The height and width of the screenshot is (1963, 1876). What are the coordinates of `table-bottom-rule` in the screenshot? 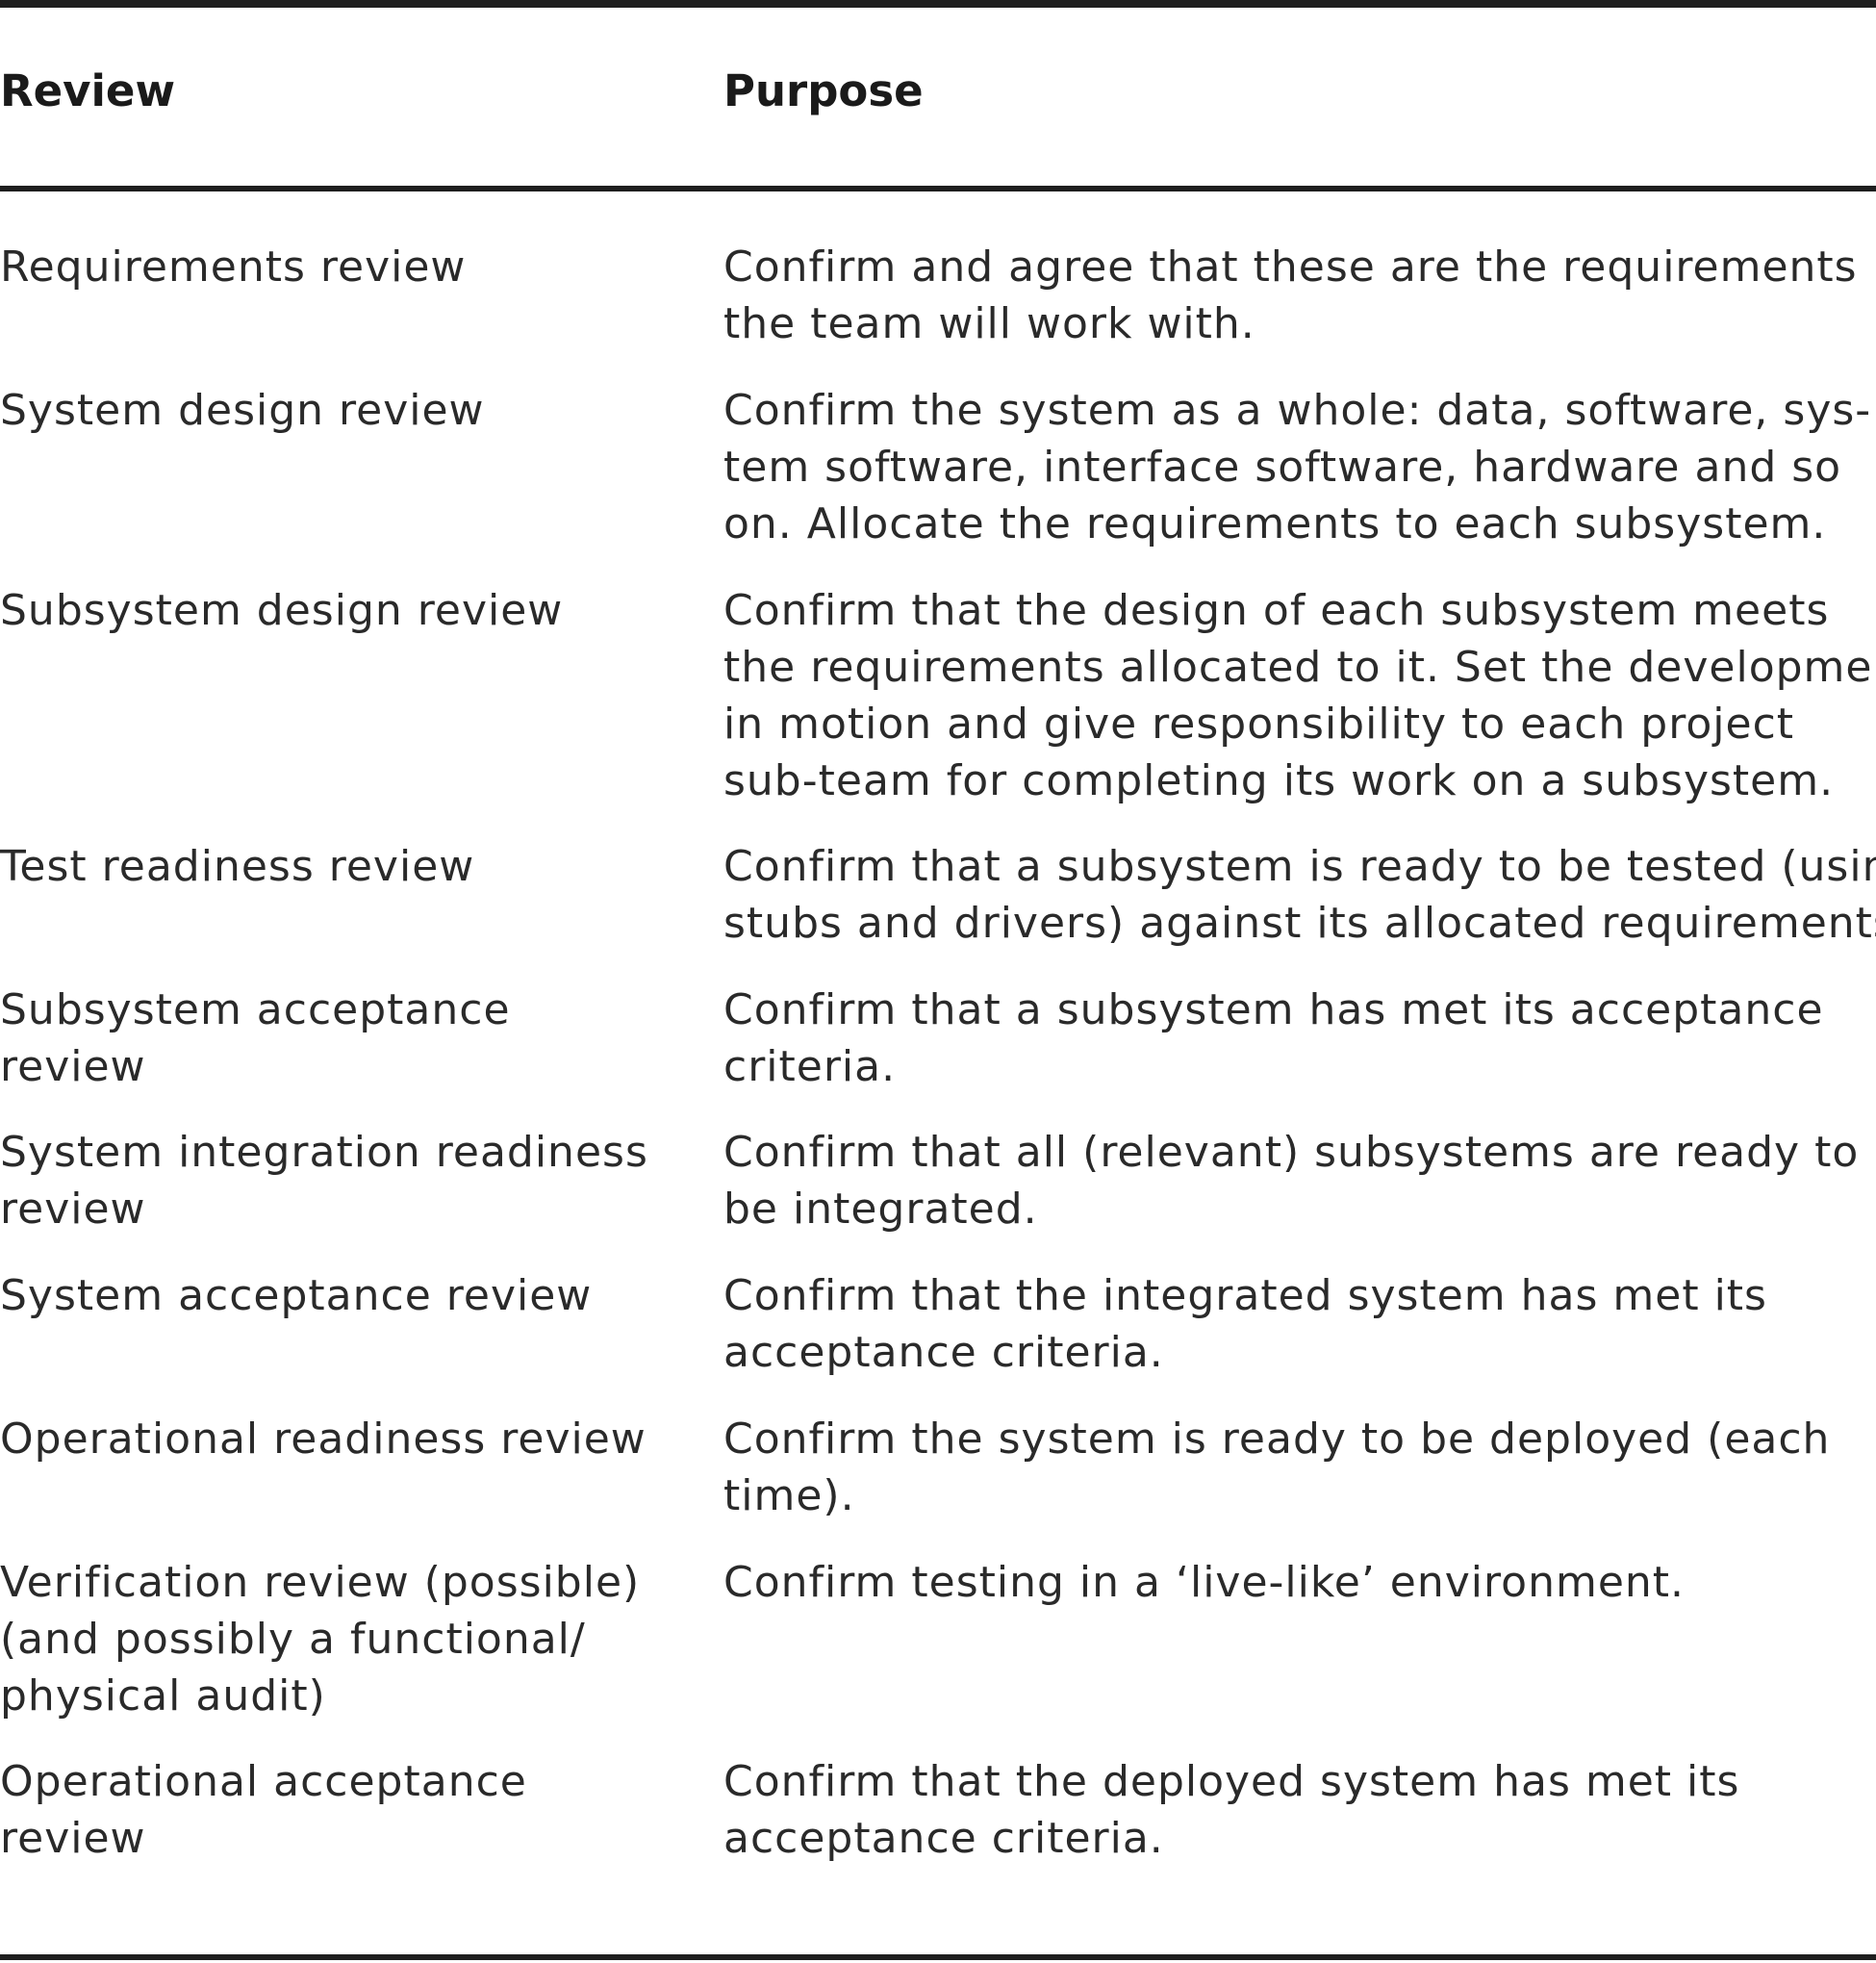 It's located at (938, 1957).